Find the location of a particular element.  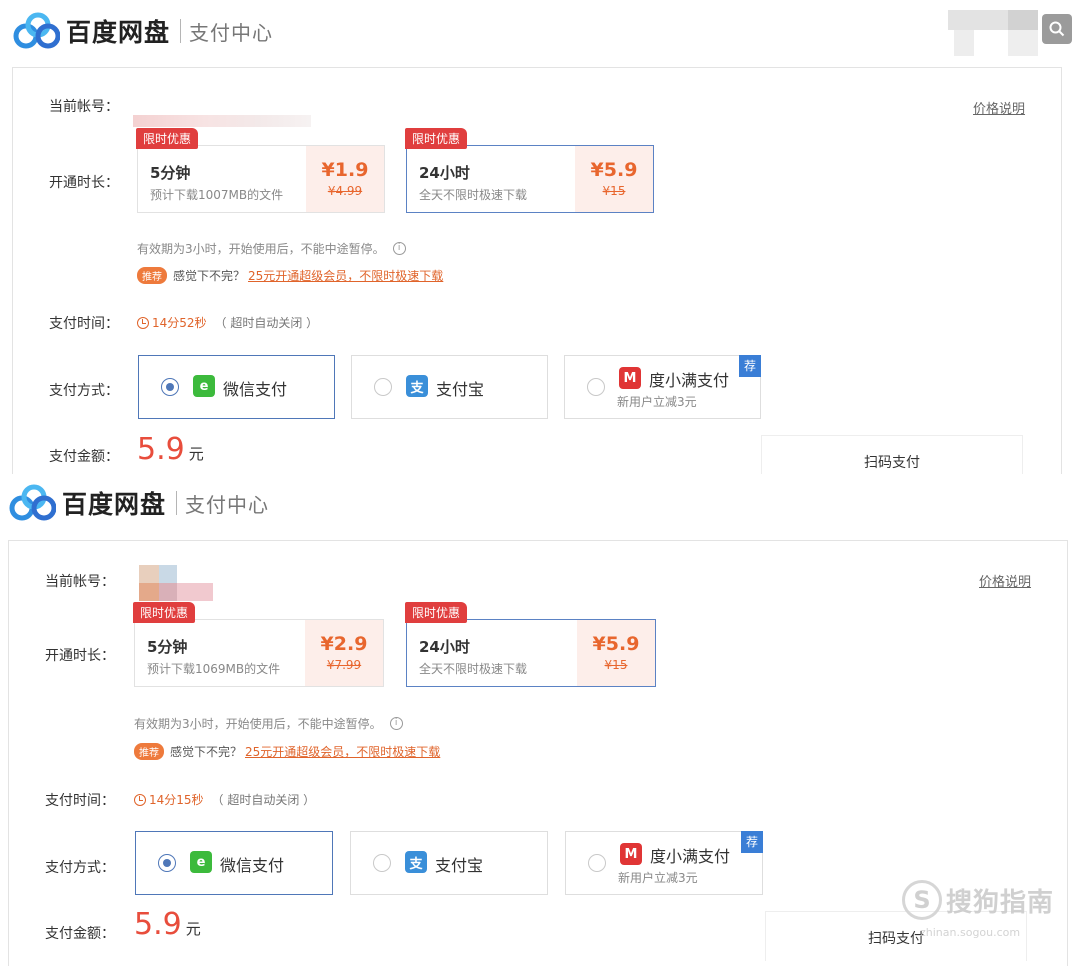

option-price: ¥1.9 is located at coordinates (345, 170).